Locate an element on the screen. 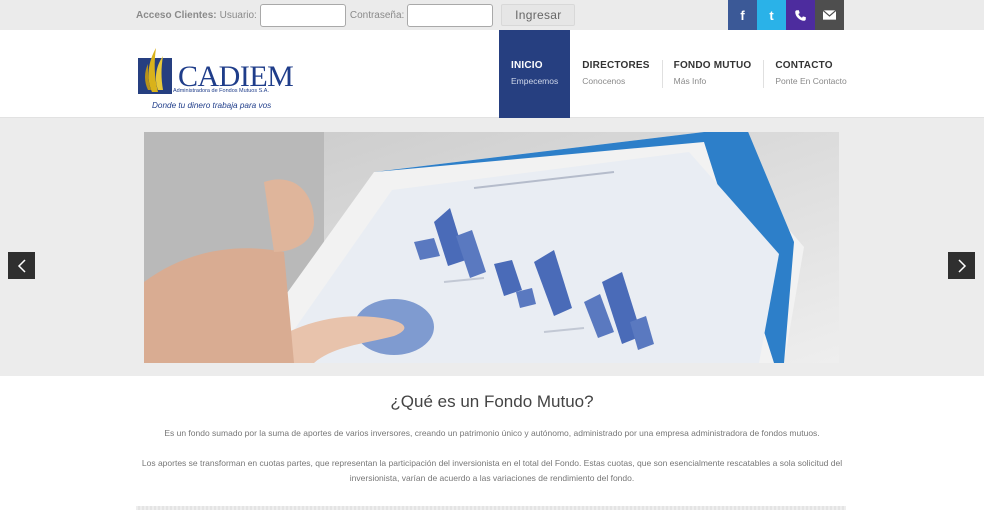 The image size is (984, 526). nav-item-contacto: CONTACTO Ponte En Contacto is located at coordinates (810, 74).